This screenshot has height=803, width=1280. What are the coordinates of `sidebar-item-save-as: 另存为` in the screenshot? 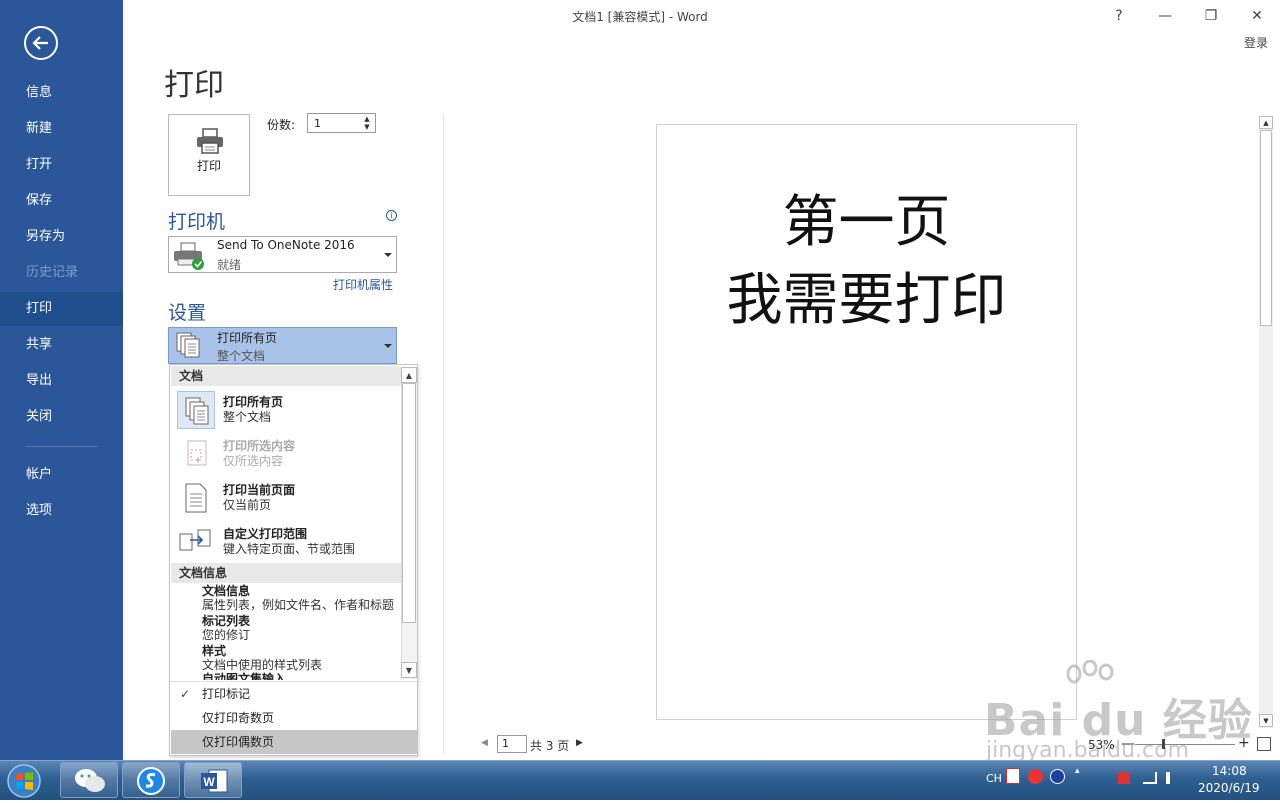 It's located at (61, 237).